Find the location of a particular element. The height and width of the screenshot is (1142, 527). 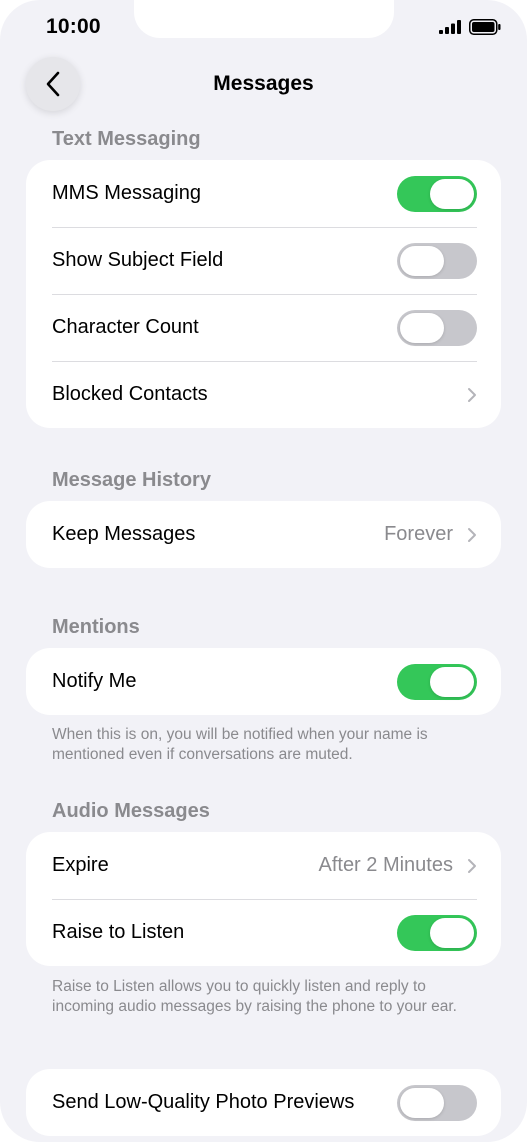

group-message-history: Keep Messages Forever is located at coordinates (263, 534).